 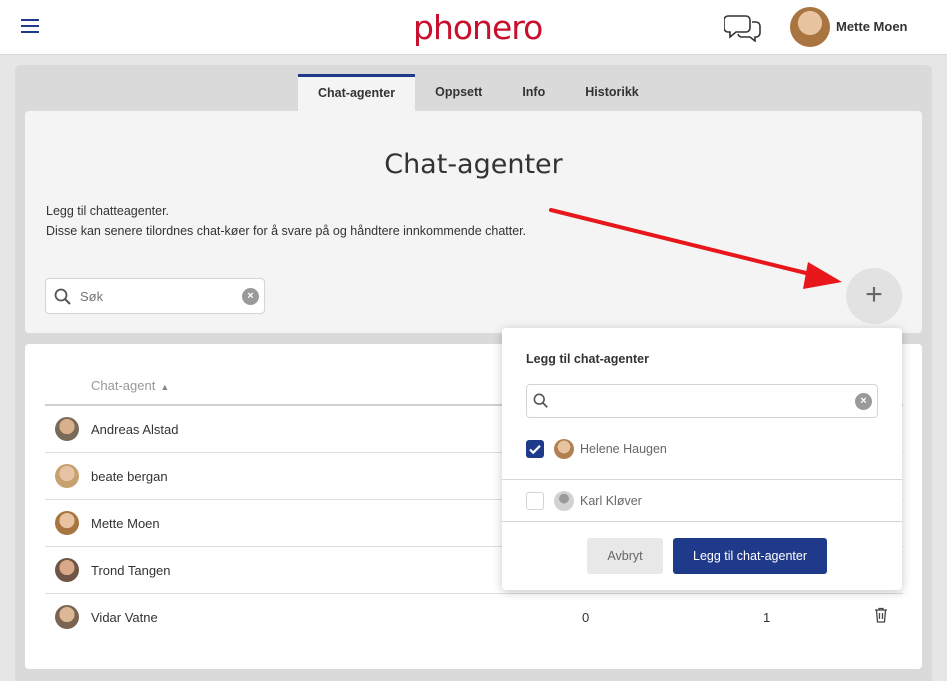 I want to click on agent-search: ×, so click(x=155, y=296).